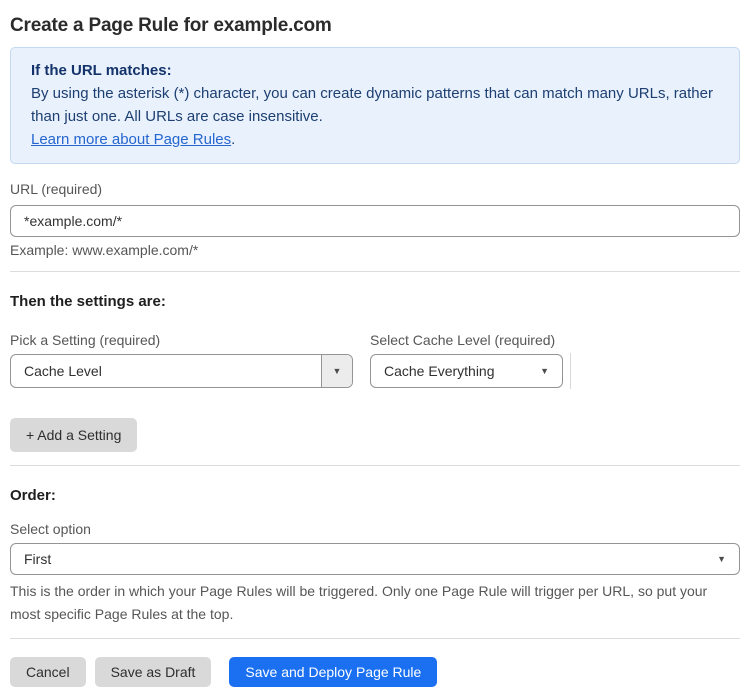 Image resolution: width=750 pixels, height=691 pixels. What do you see at coordinates (63, 371) in the screenshot?
I see `setting-picker-value: Cache Level` at bounding box center [63, 371].